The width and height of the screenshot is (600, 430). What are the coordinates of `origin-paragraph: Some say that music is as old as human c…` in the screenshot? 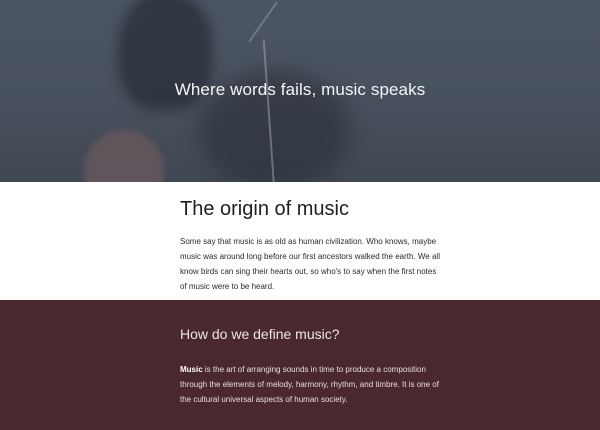 It's located at (310, 264).